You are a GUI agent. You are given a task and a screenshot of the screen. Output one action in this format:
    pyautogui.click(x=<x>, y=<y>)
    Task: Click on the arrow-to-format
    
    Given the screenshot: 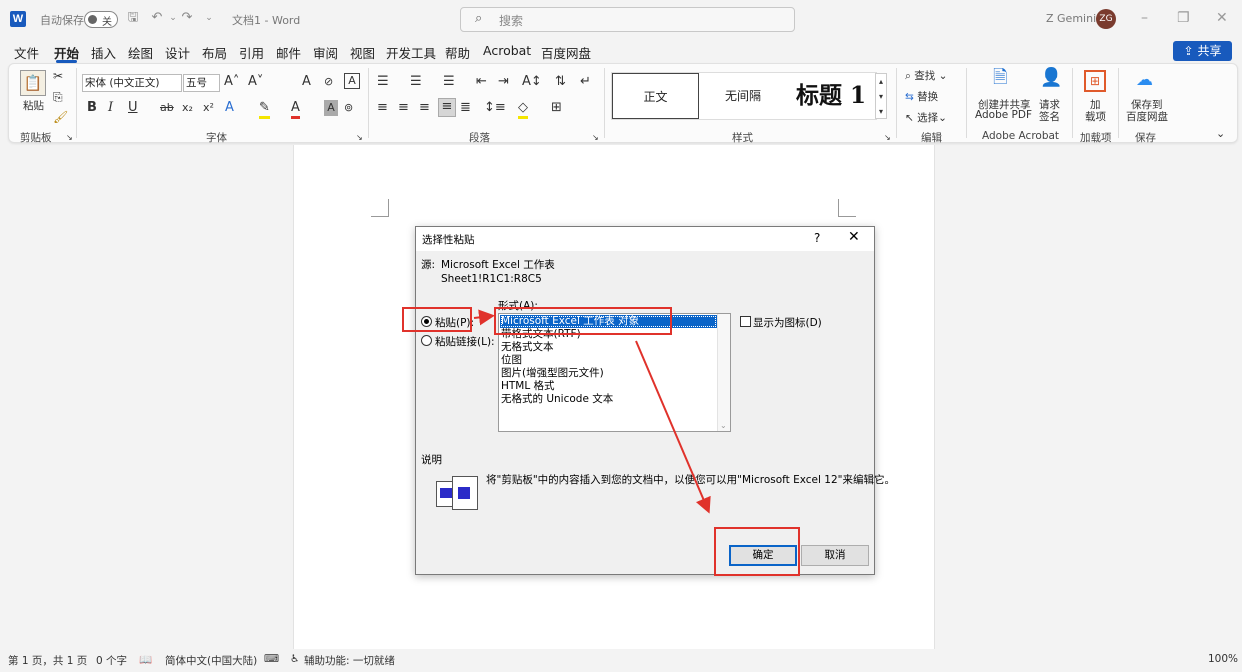 What is the action you would take?
    pyautogui.click(x=484, y=317)
    